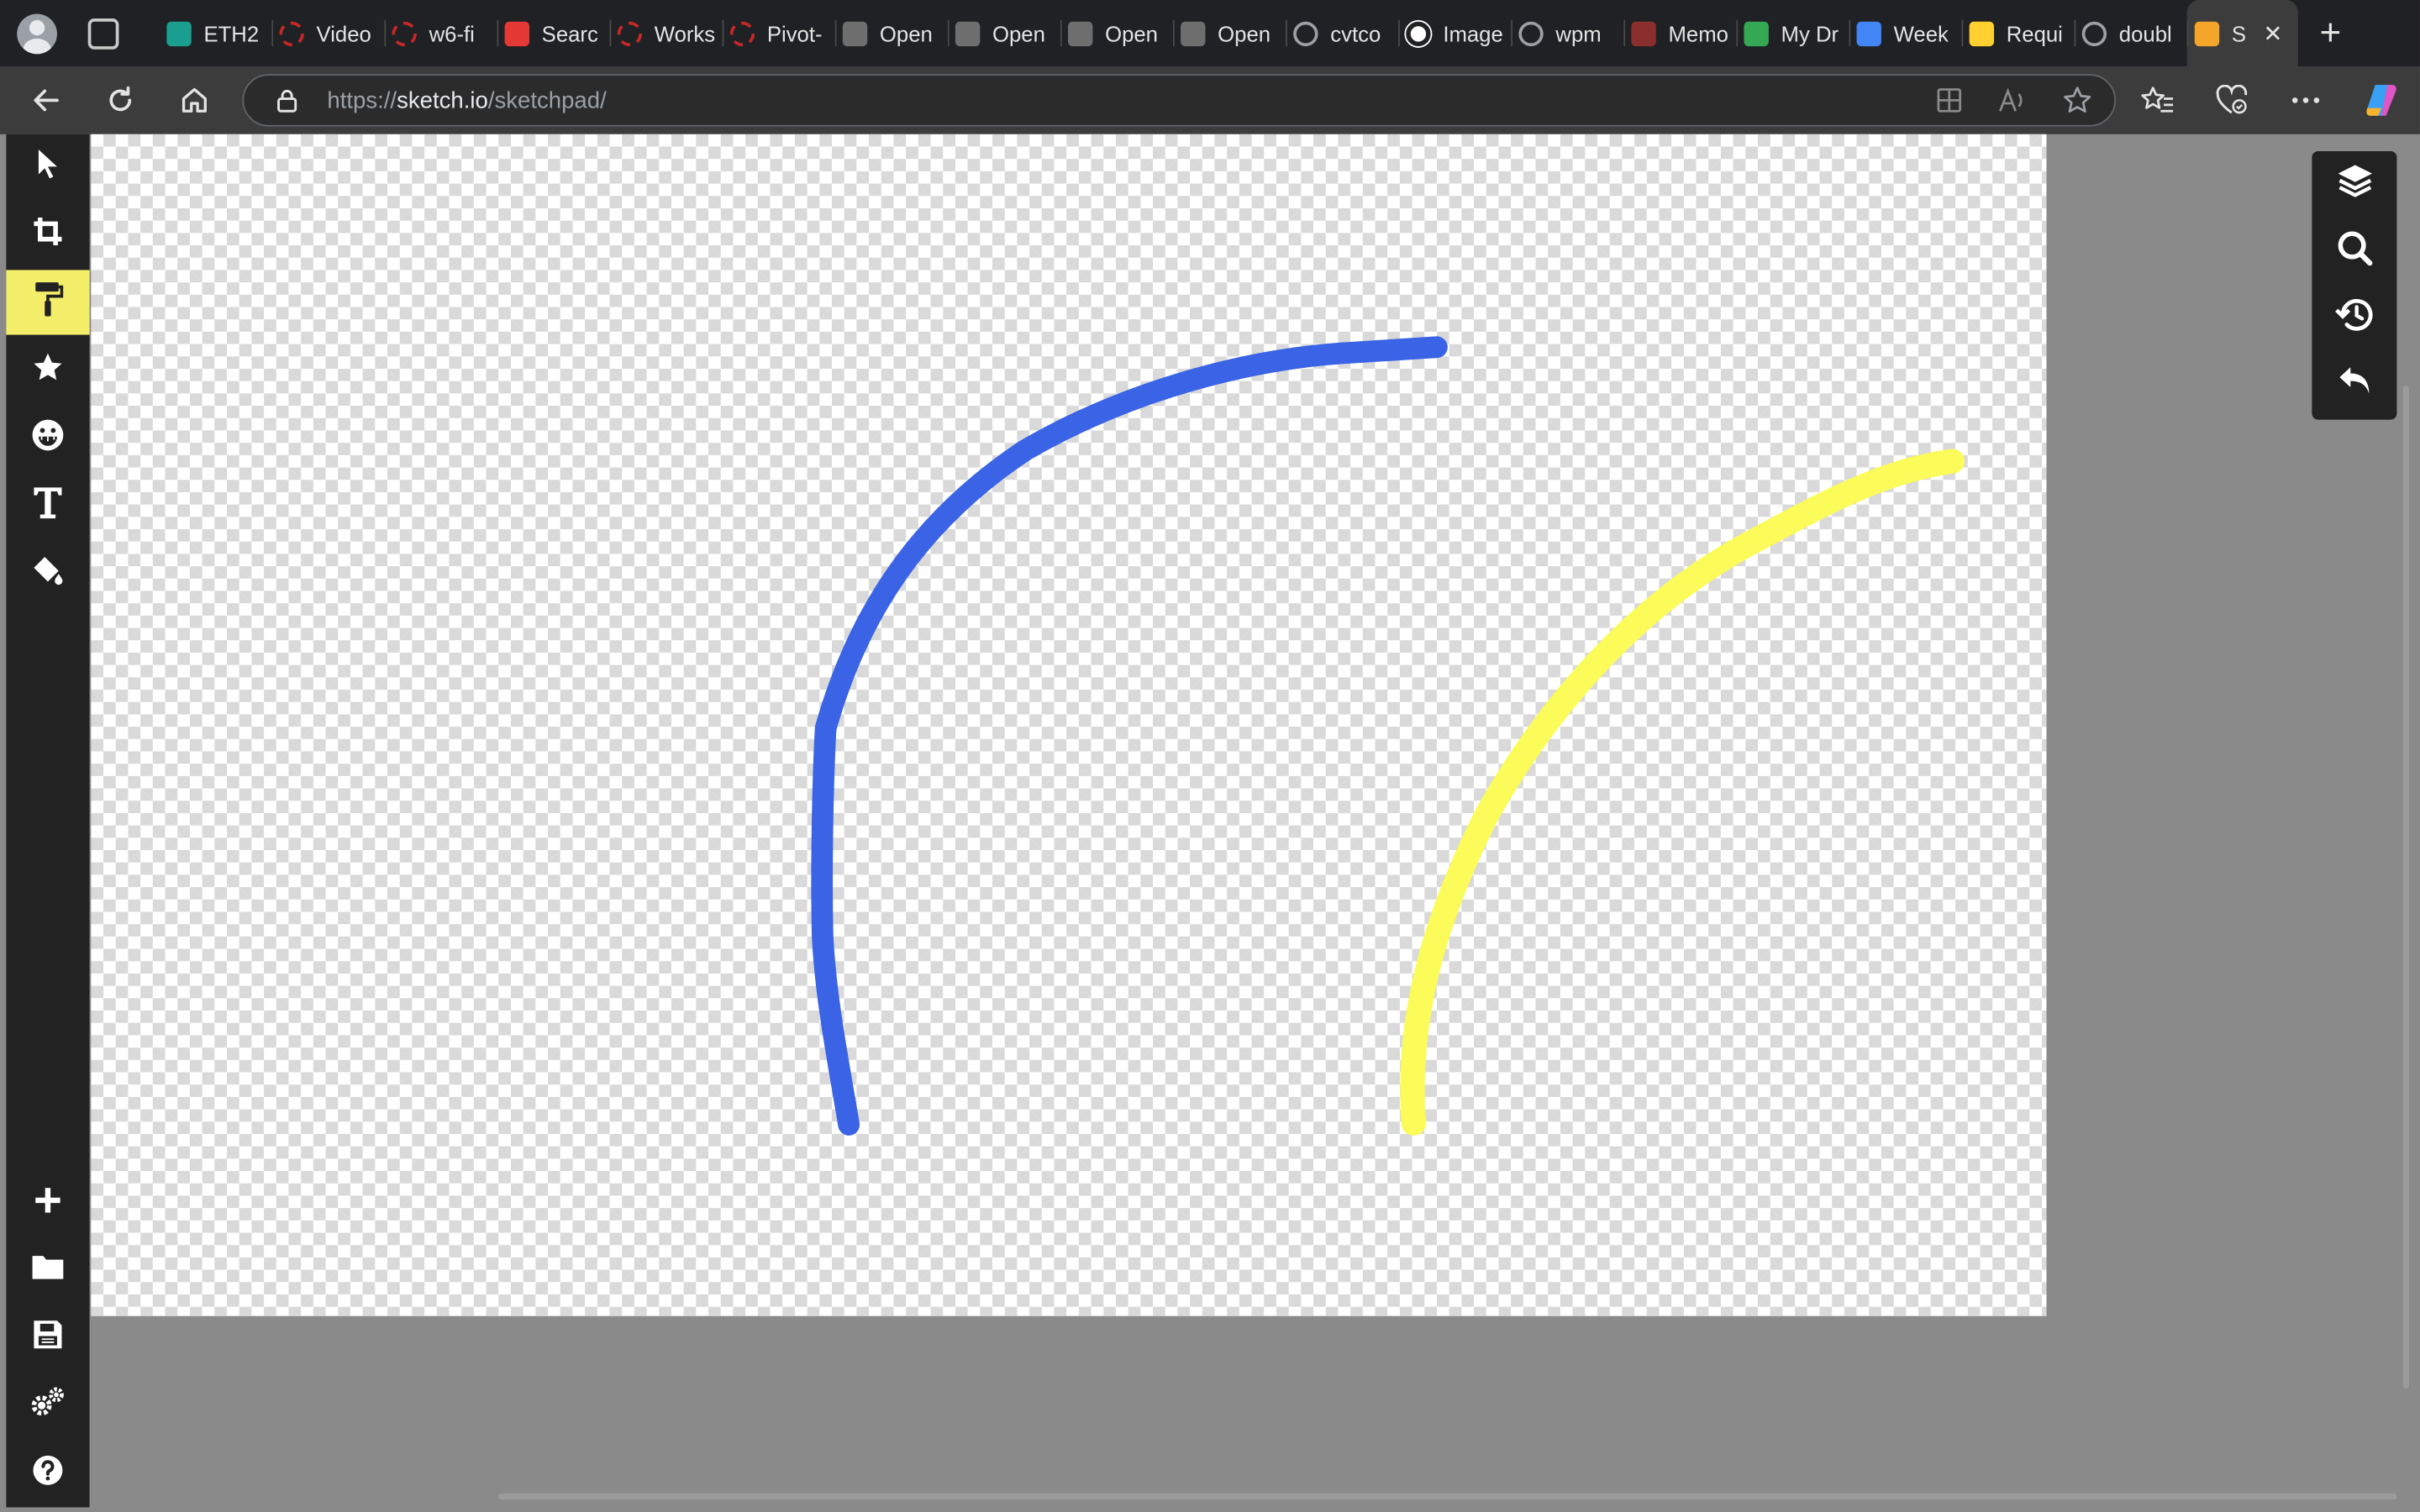 The height and width of the screenshot is (1512, 2420). I want to click on history-button, so click(2354, 318).